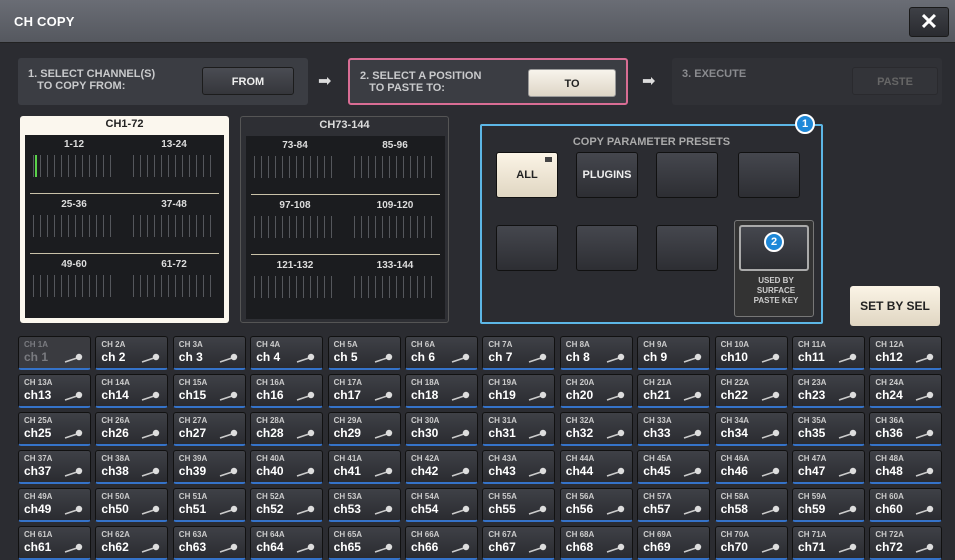  Describe the element at coordinates (287, 391) in the screenshot. I see `channel-button: CH 16A ch16` at that location.